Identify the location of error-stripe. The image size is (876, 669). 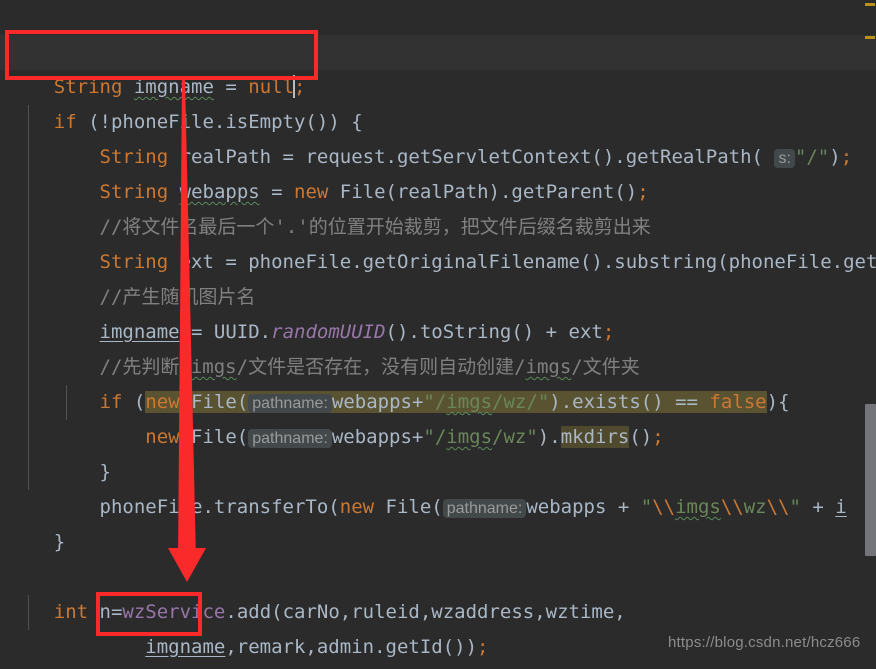
(870, 334).